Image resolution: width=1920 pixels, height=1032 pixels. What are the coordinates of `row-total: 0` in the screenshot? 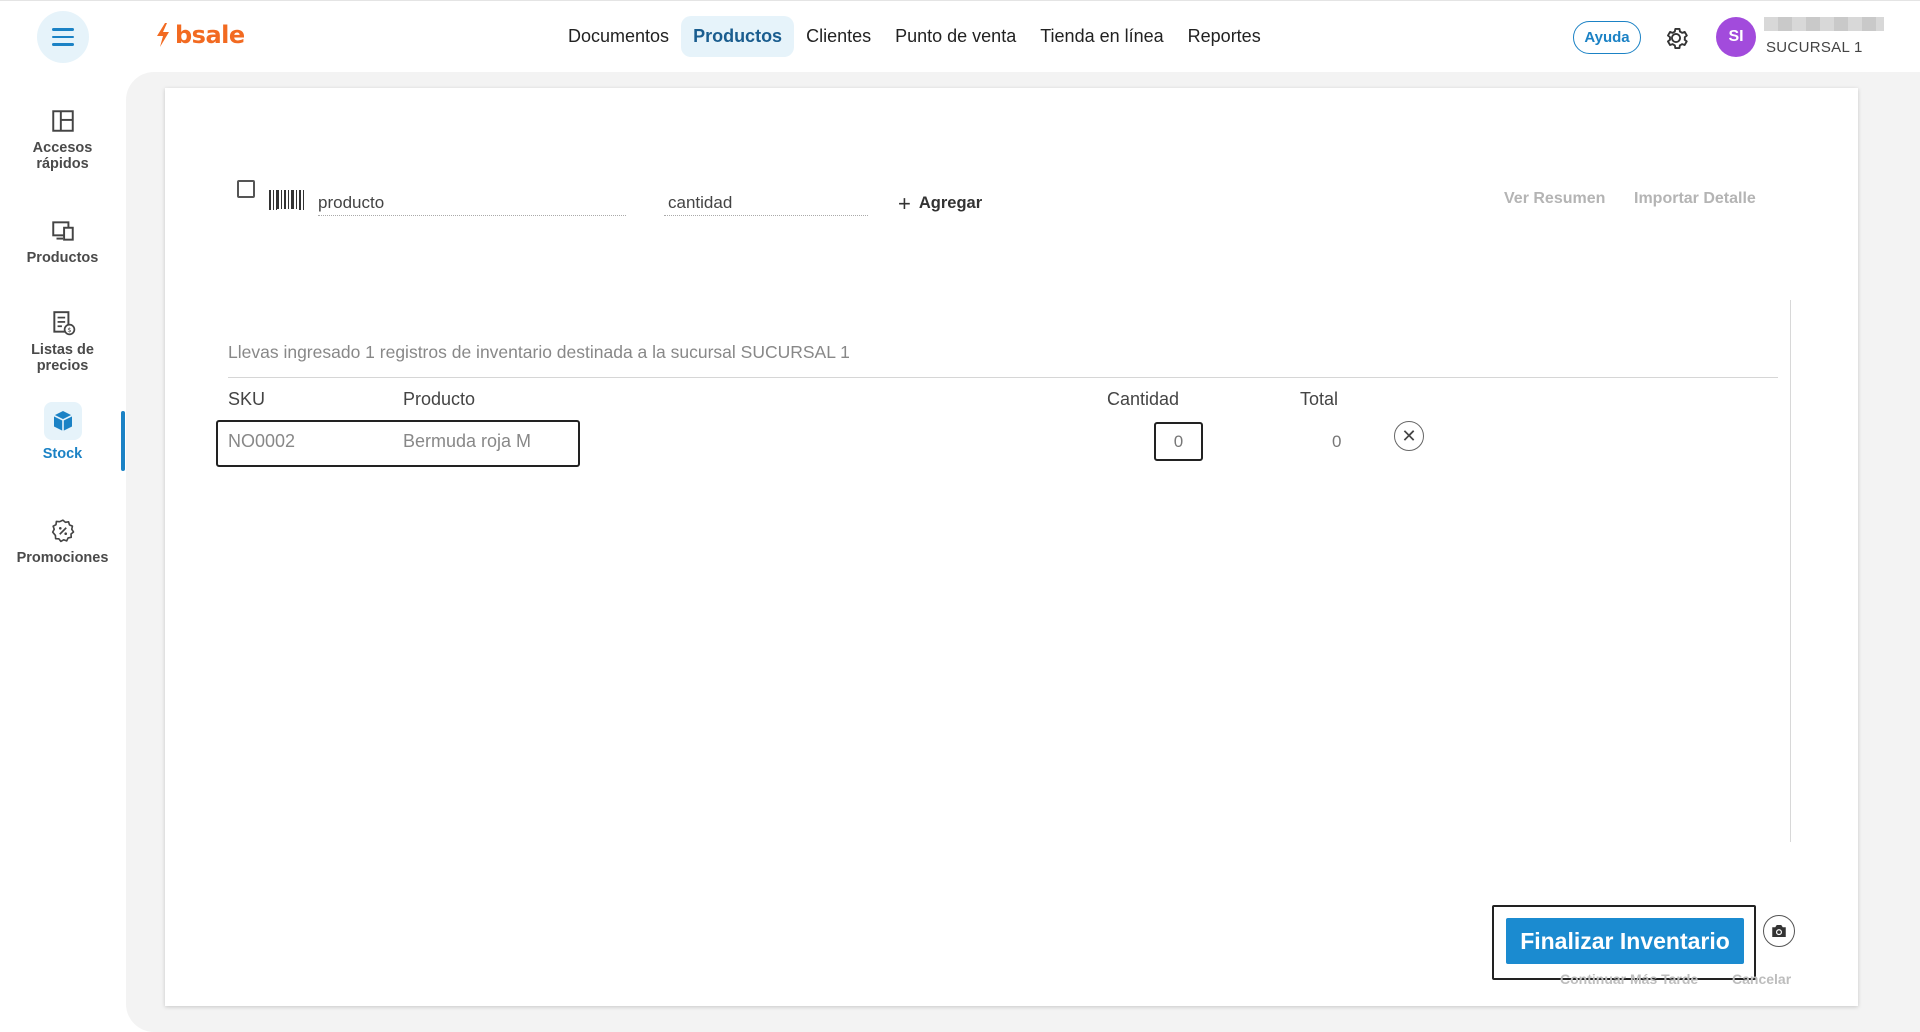 It's located at (1337, 441).